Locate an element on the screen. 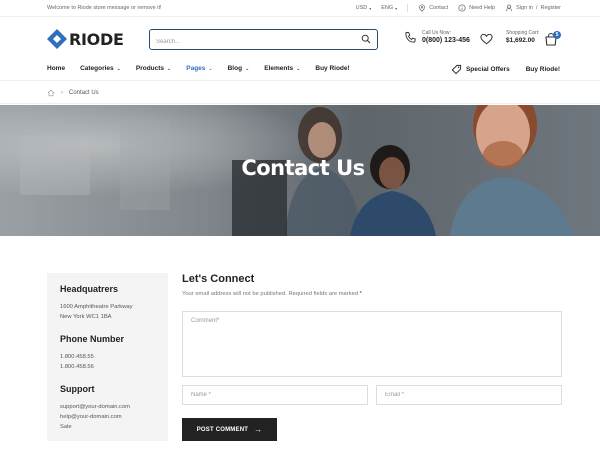  arrow-right-icon: → is located at coordinates (258, 429).